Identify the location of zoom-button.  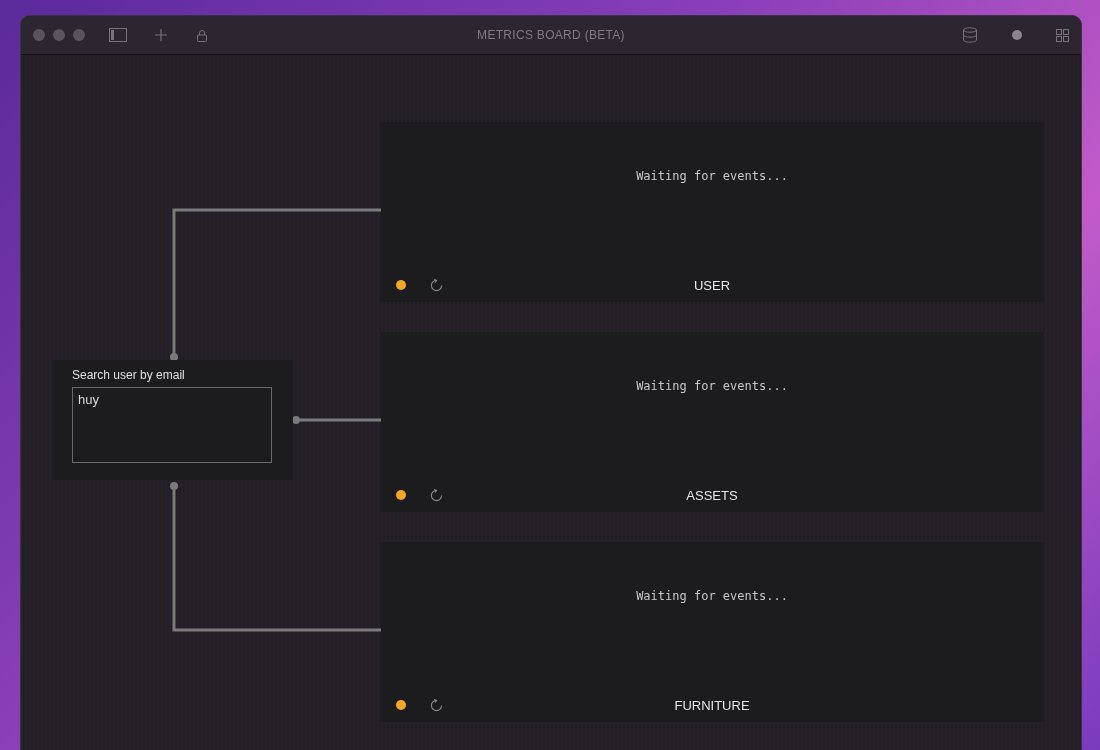
(79, 35).